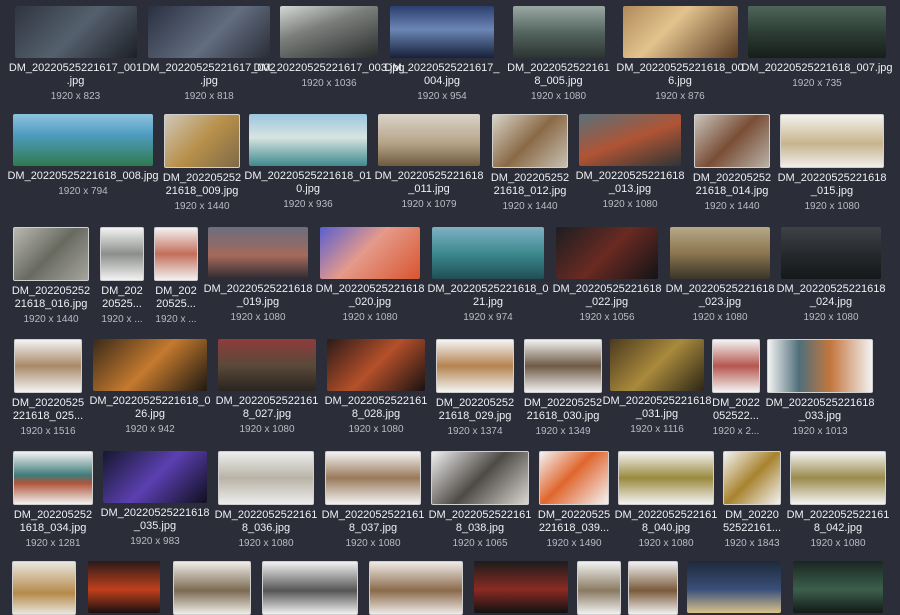 The height and width of the screenshot is (615, 900). I want to click on file-item-021: DM_20220525221618_0 21.jpg 1920 x 974, so click(488, 276).